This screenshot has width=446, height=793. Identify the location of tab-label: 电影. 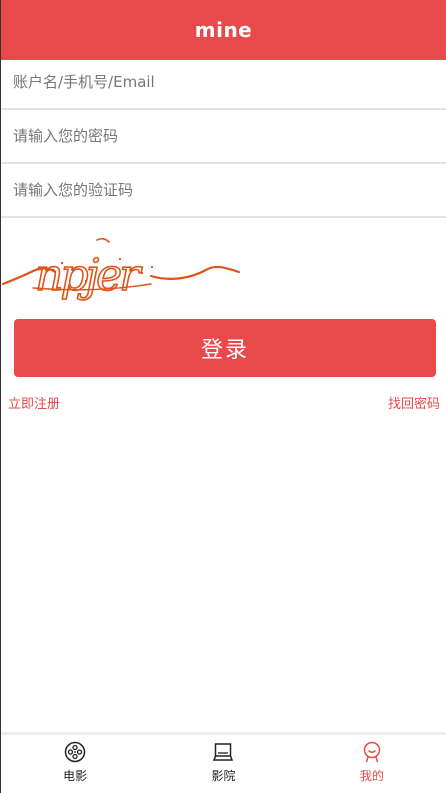
(75, 776).